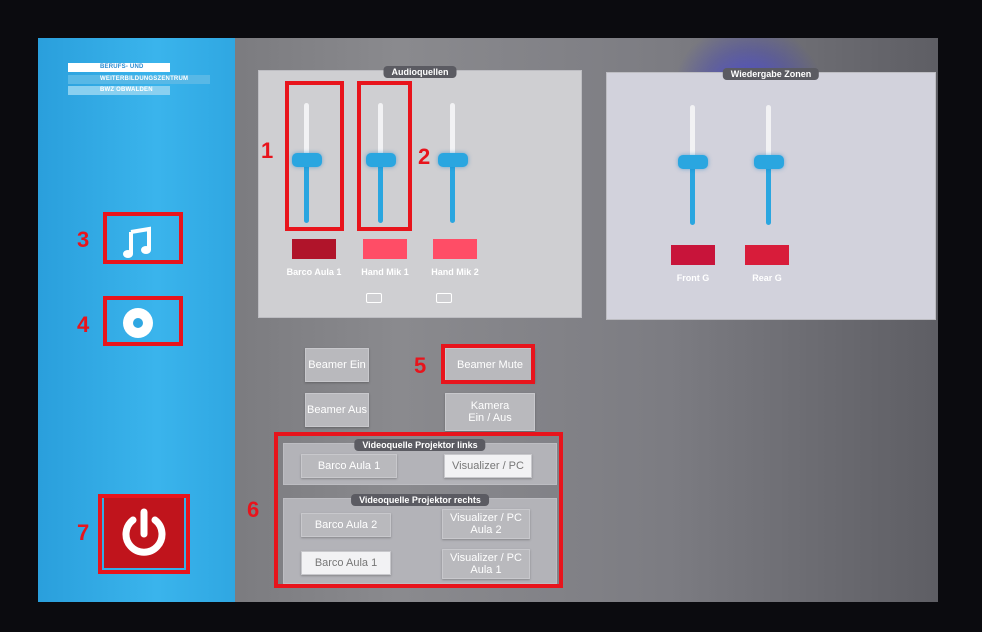 The height and width of the screenshot is (632, 982). What do you see at coordinates (693, 278) in the screenshot?
I see `channel-label-front-g: Front G` at bounding box center [693, 278].